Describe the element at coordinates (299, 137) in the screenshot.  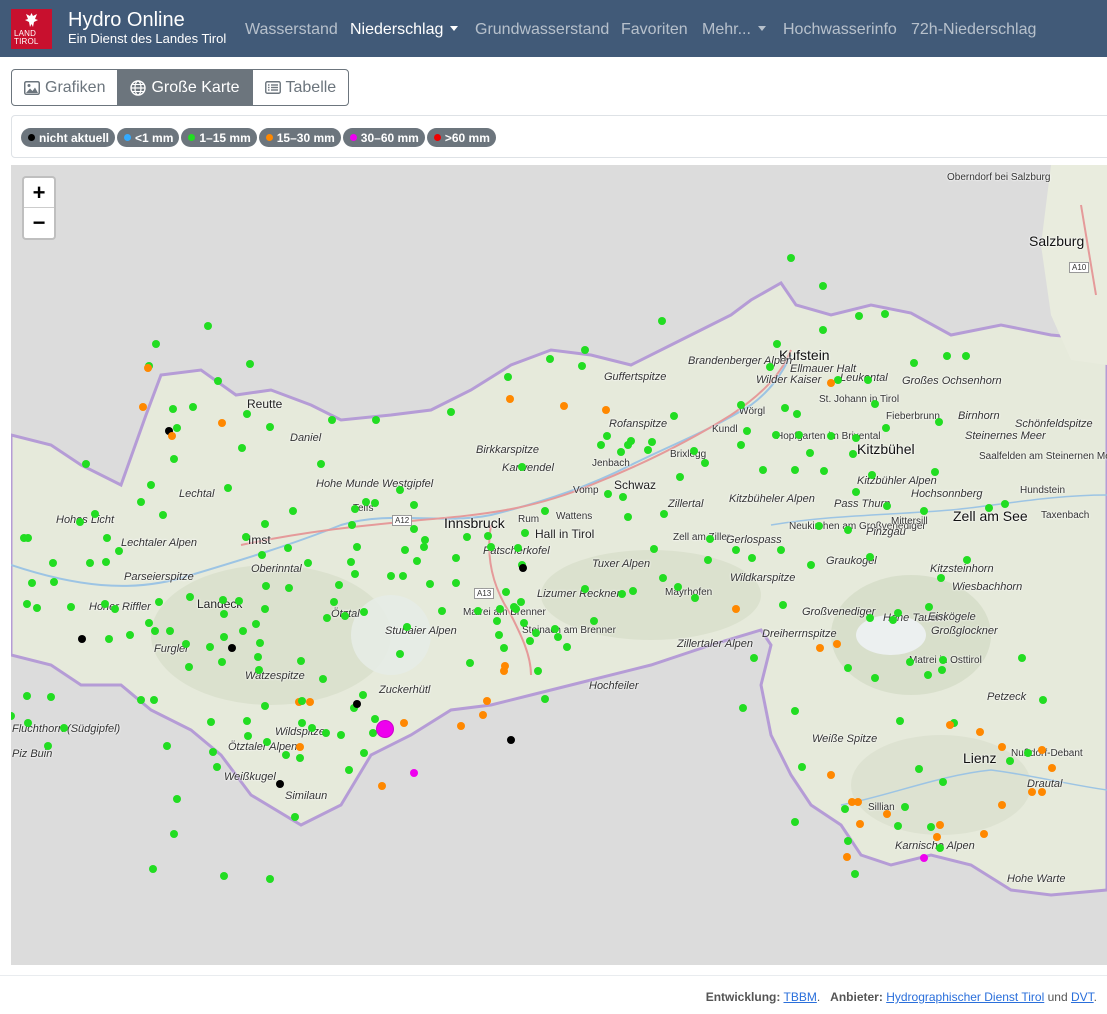
I see `legend-15-30mm: 15–30 mm` at that location.